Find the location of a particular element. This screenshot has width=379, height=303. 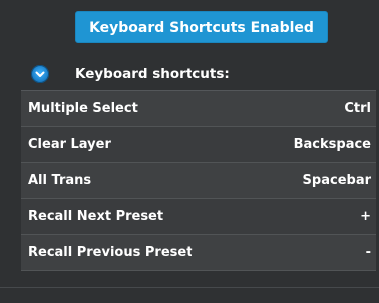

shortcut-action: Recall Previous Preset is located at coordinates (110, 252).